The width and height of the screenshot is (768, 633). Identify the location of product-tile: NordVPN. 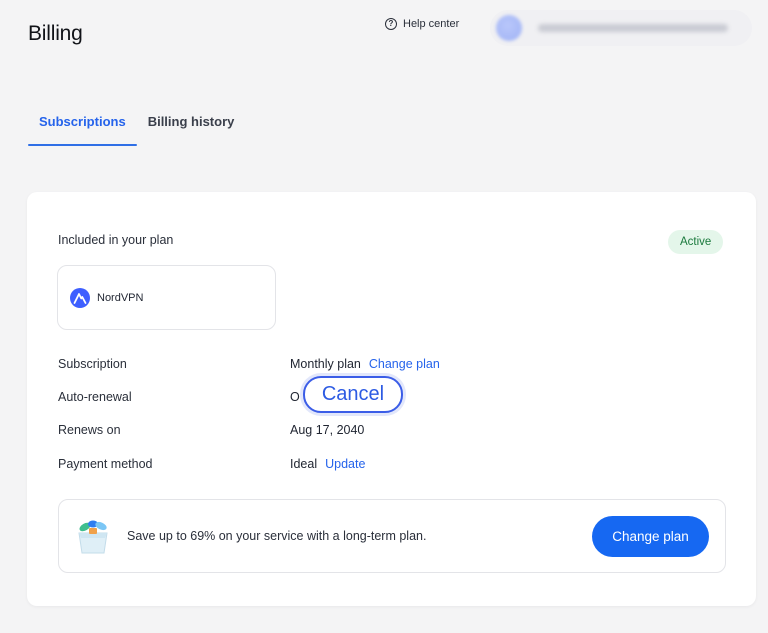
(166, 297).